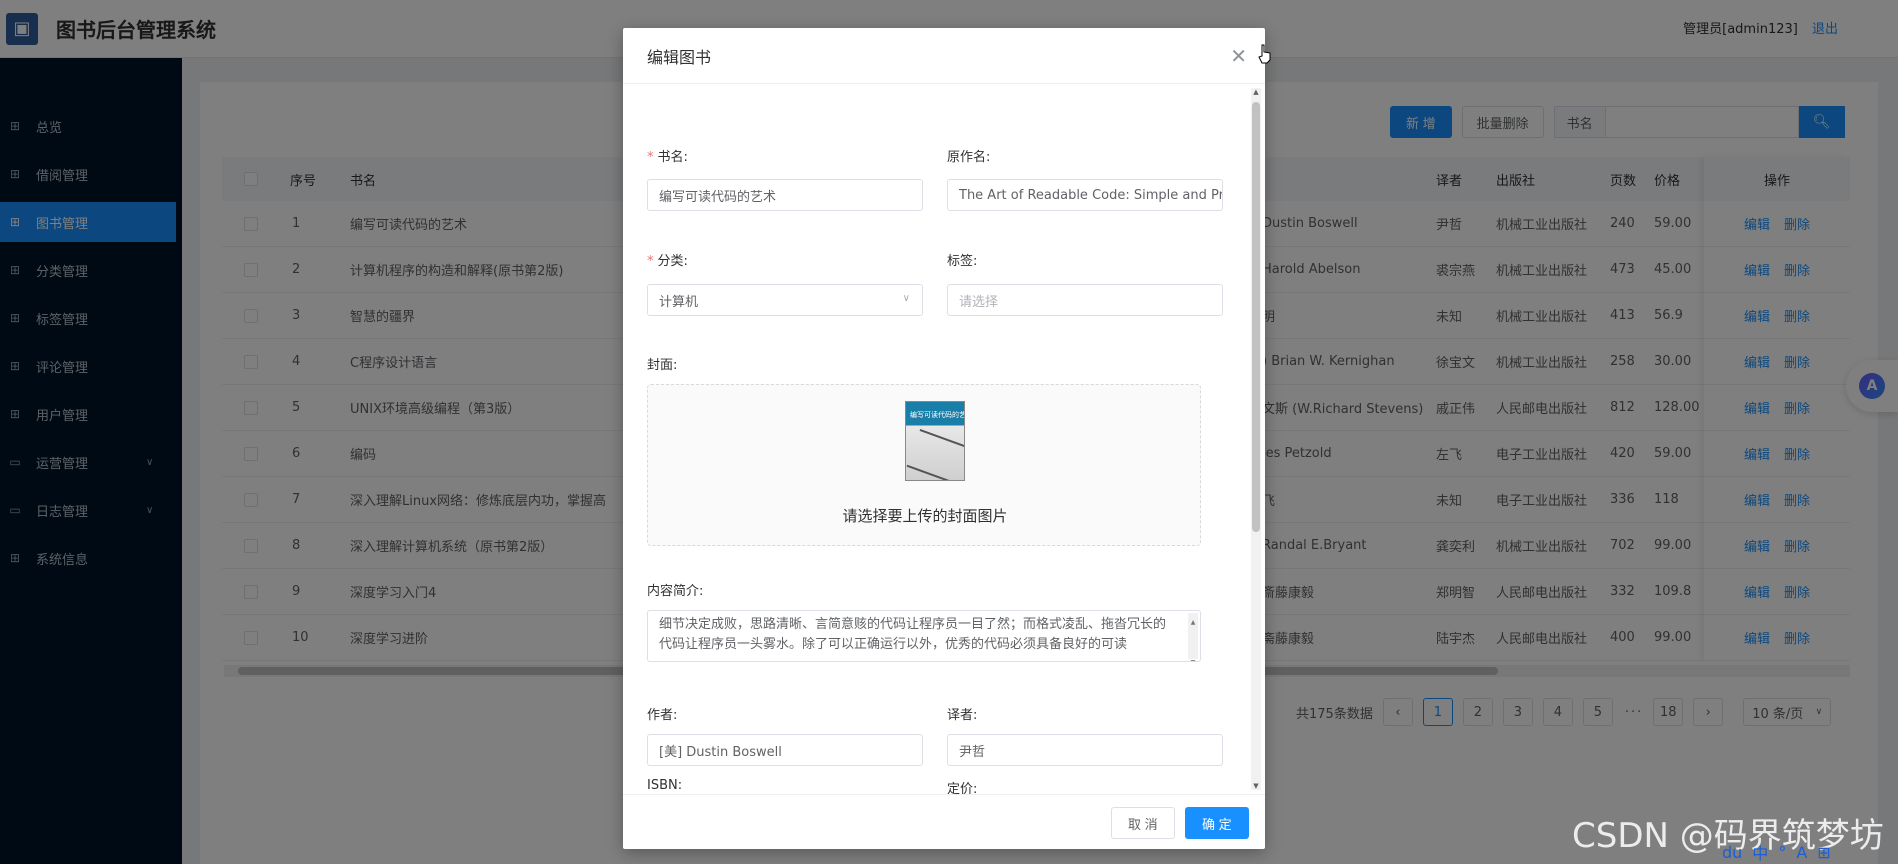  Describe the element at coordinates (925, 516) in the screenshot. I see `cover-upload-hint: 请选择要上传的封面图片` at that location.